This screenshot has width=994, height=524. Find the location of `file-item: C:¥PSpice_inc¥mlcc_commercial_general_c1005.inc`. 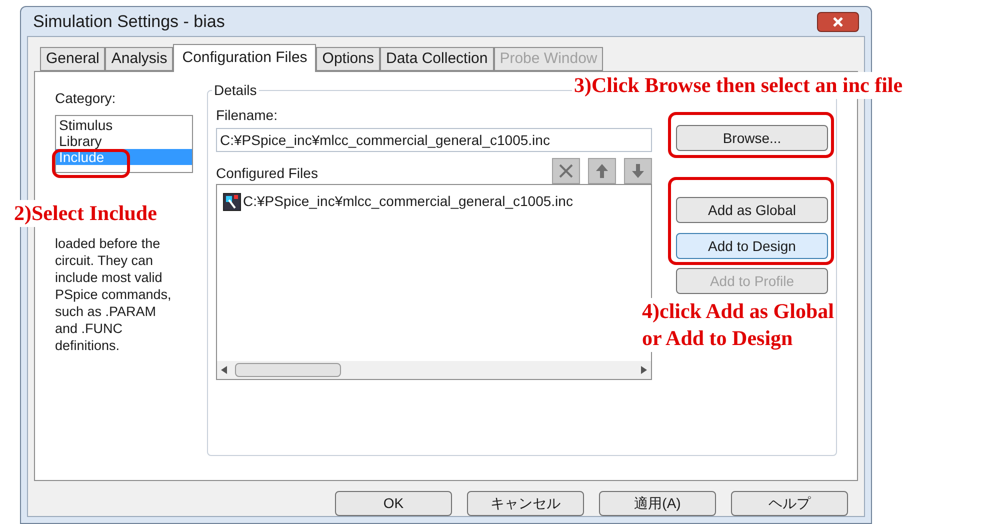

file-item: C:¥PSpice_inc¥mlcc_commercial_general_c1005.inc is located at coordinates (434, 201).